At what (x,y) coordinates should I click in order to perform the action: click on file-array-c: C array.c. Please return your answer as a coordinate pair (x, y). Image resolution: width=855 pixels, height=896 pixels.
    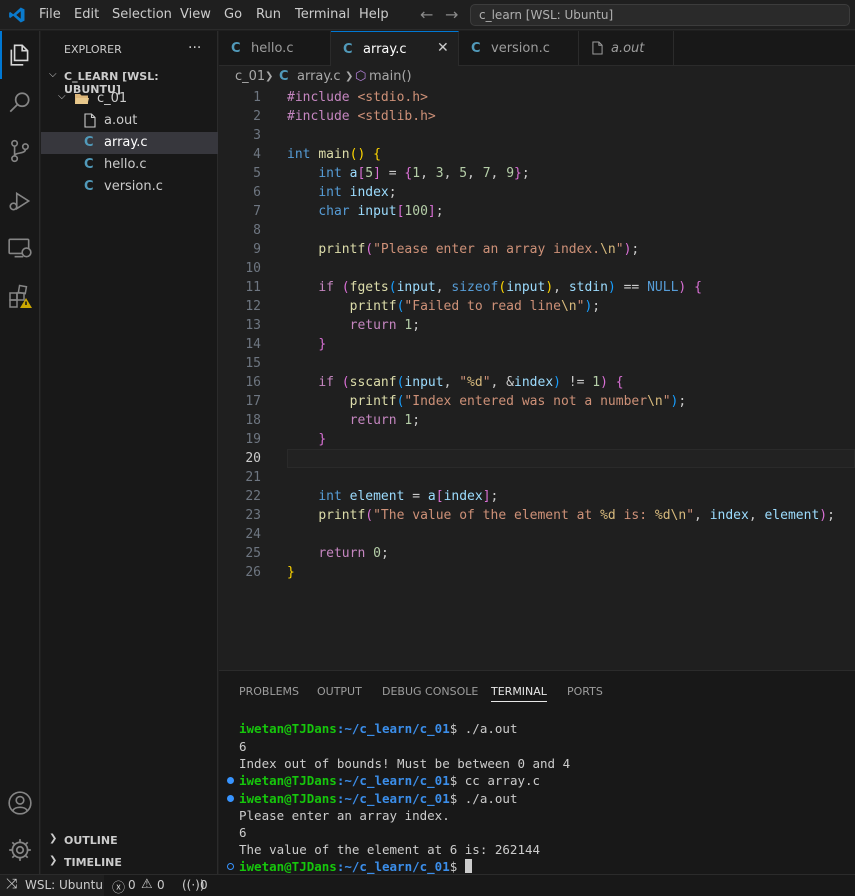
    Looking at the image, I should click on (129, 143).